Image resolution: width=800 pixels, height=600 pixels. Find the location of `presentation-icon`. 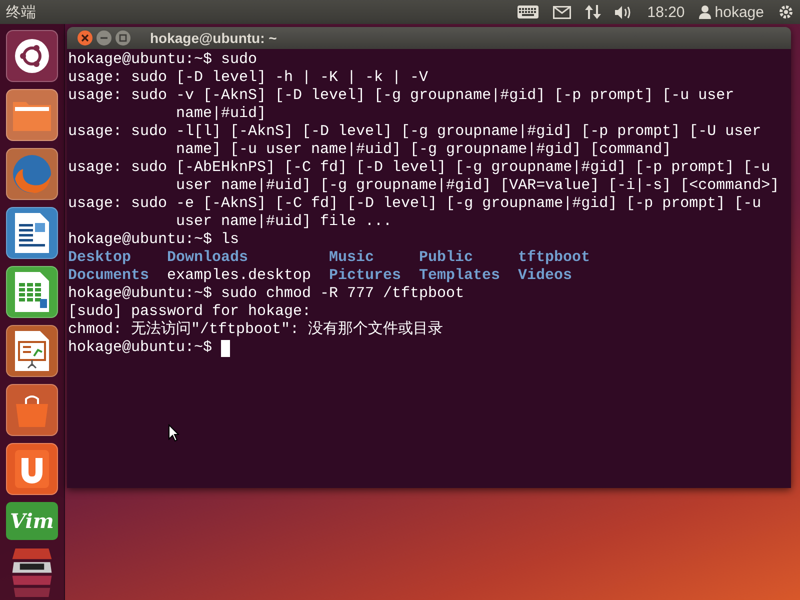

presentation-icon is located at coordinates (32, 351).